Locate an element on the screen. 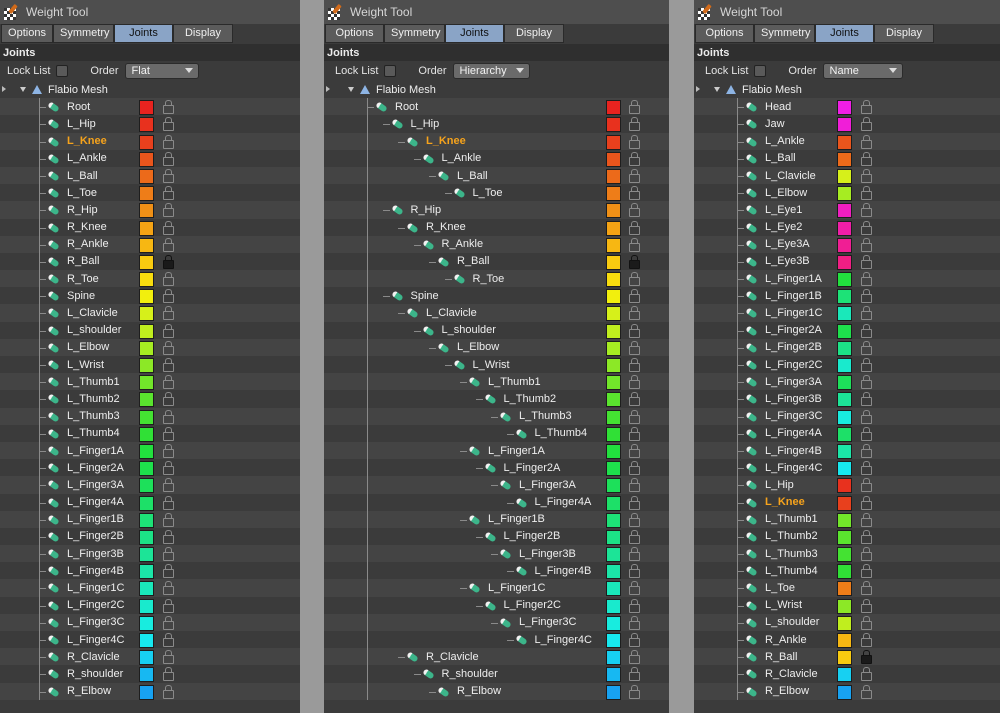 The image size is (1000, 713). lock-list-checkbox is located at coordinates (390, 71).